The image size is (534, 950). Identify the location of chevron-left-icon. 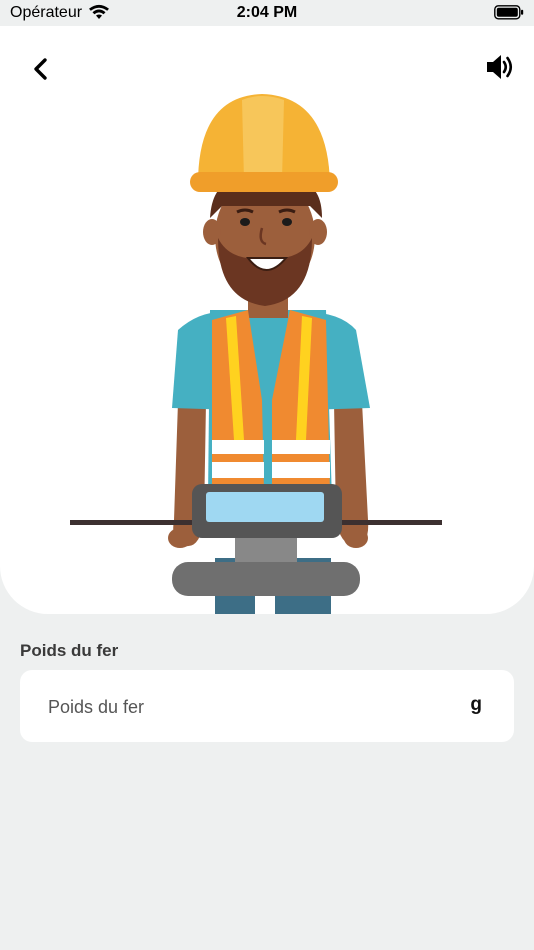
(40, 69).